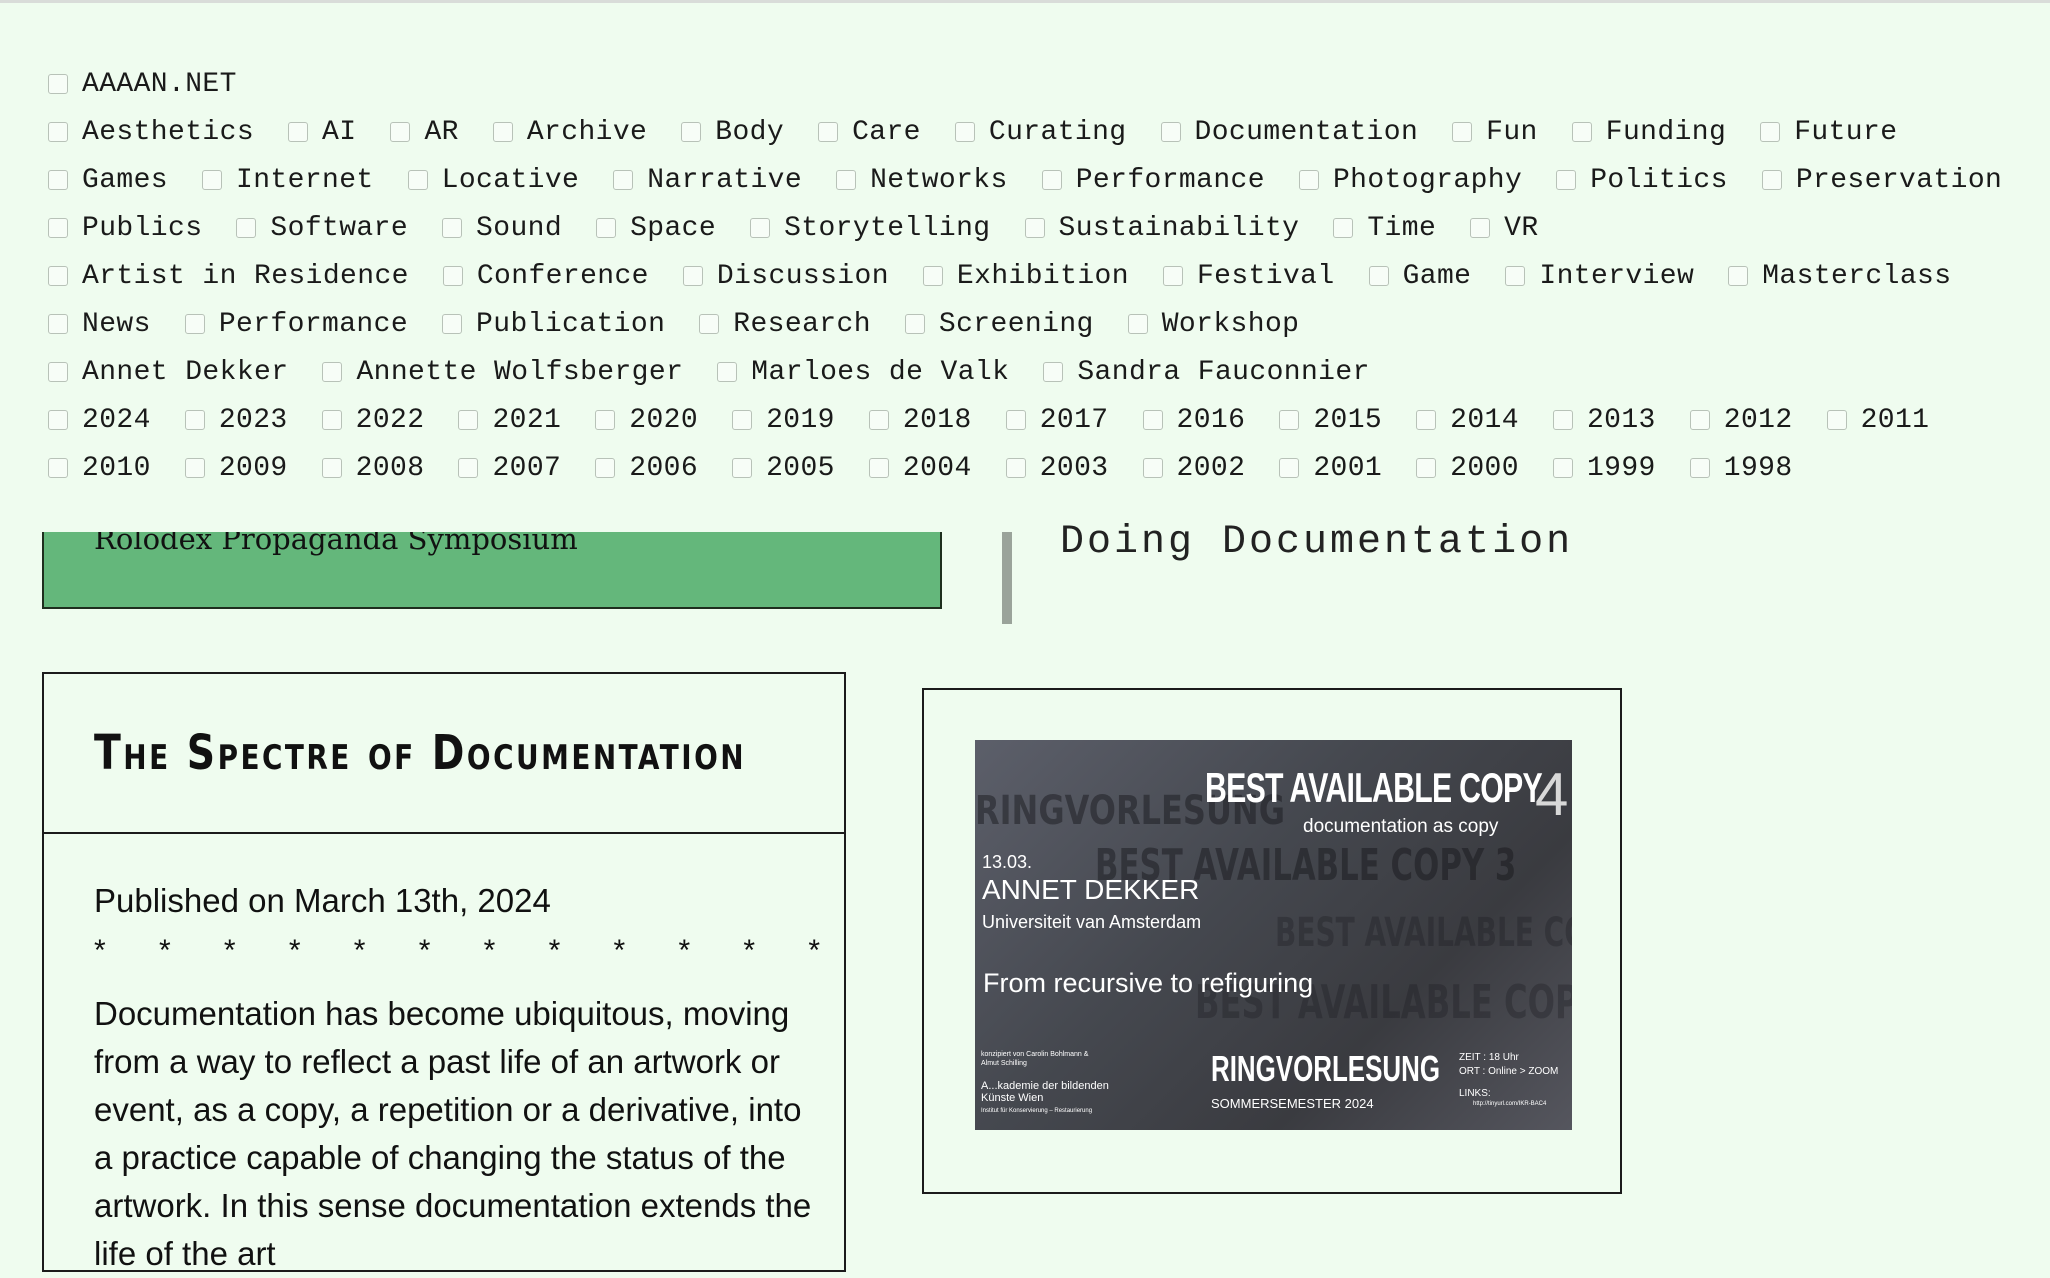 This screenshot has height=1278, width=2050. I want to click on filter-option: Time, so click(1384, 228).